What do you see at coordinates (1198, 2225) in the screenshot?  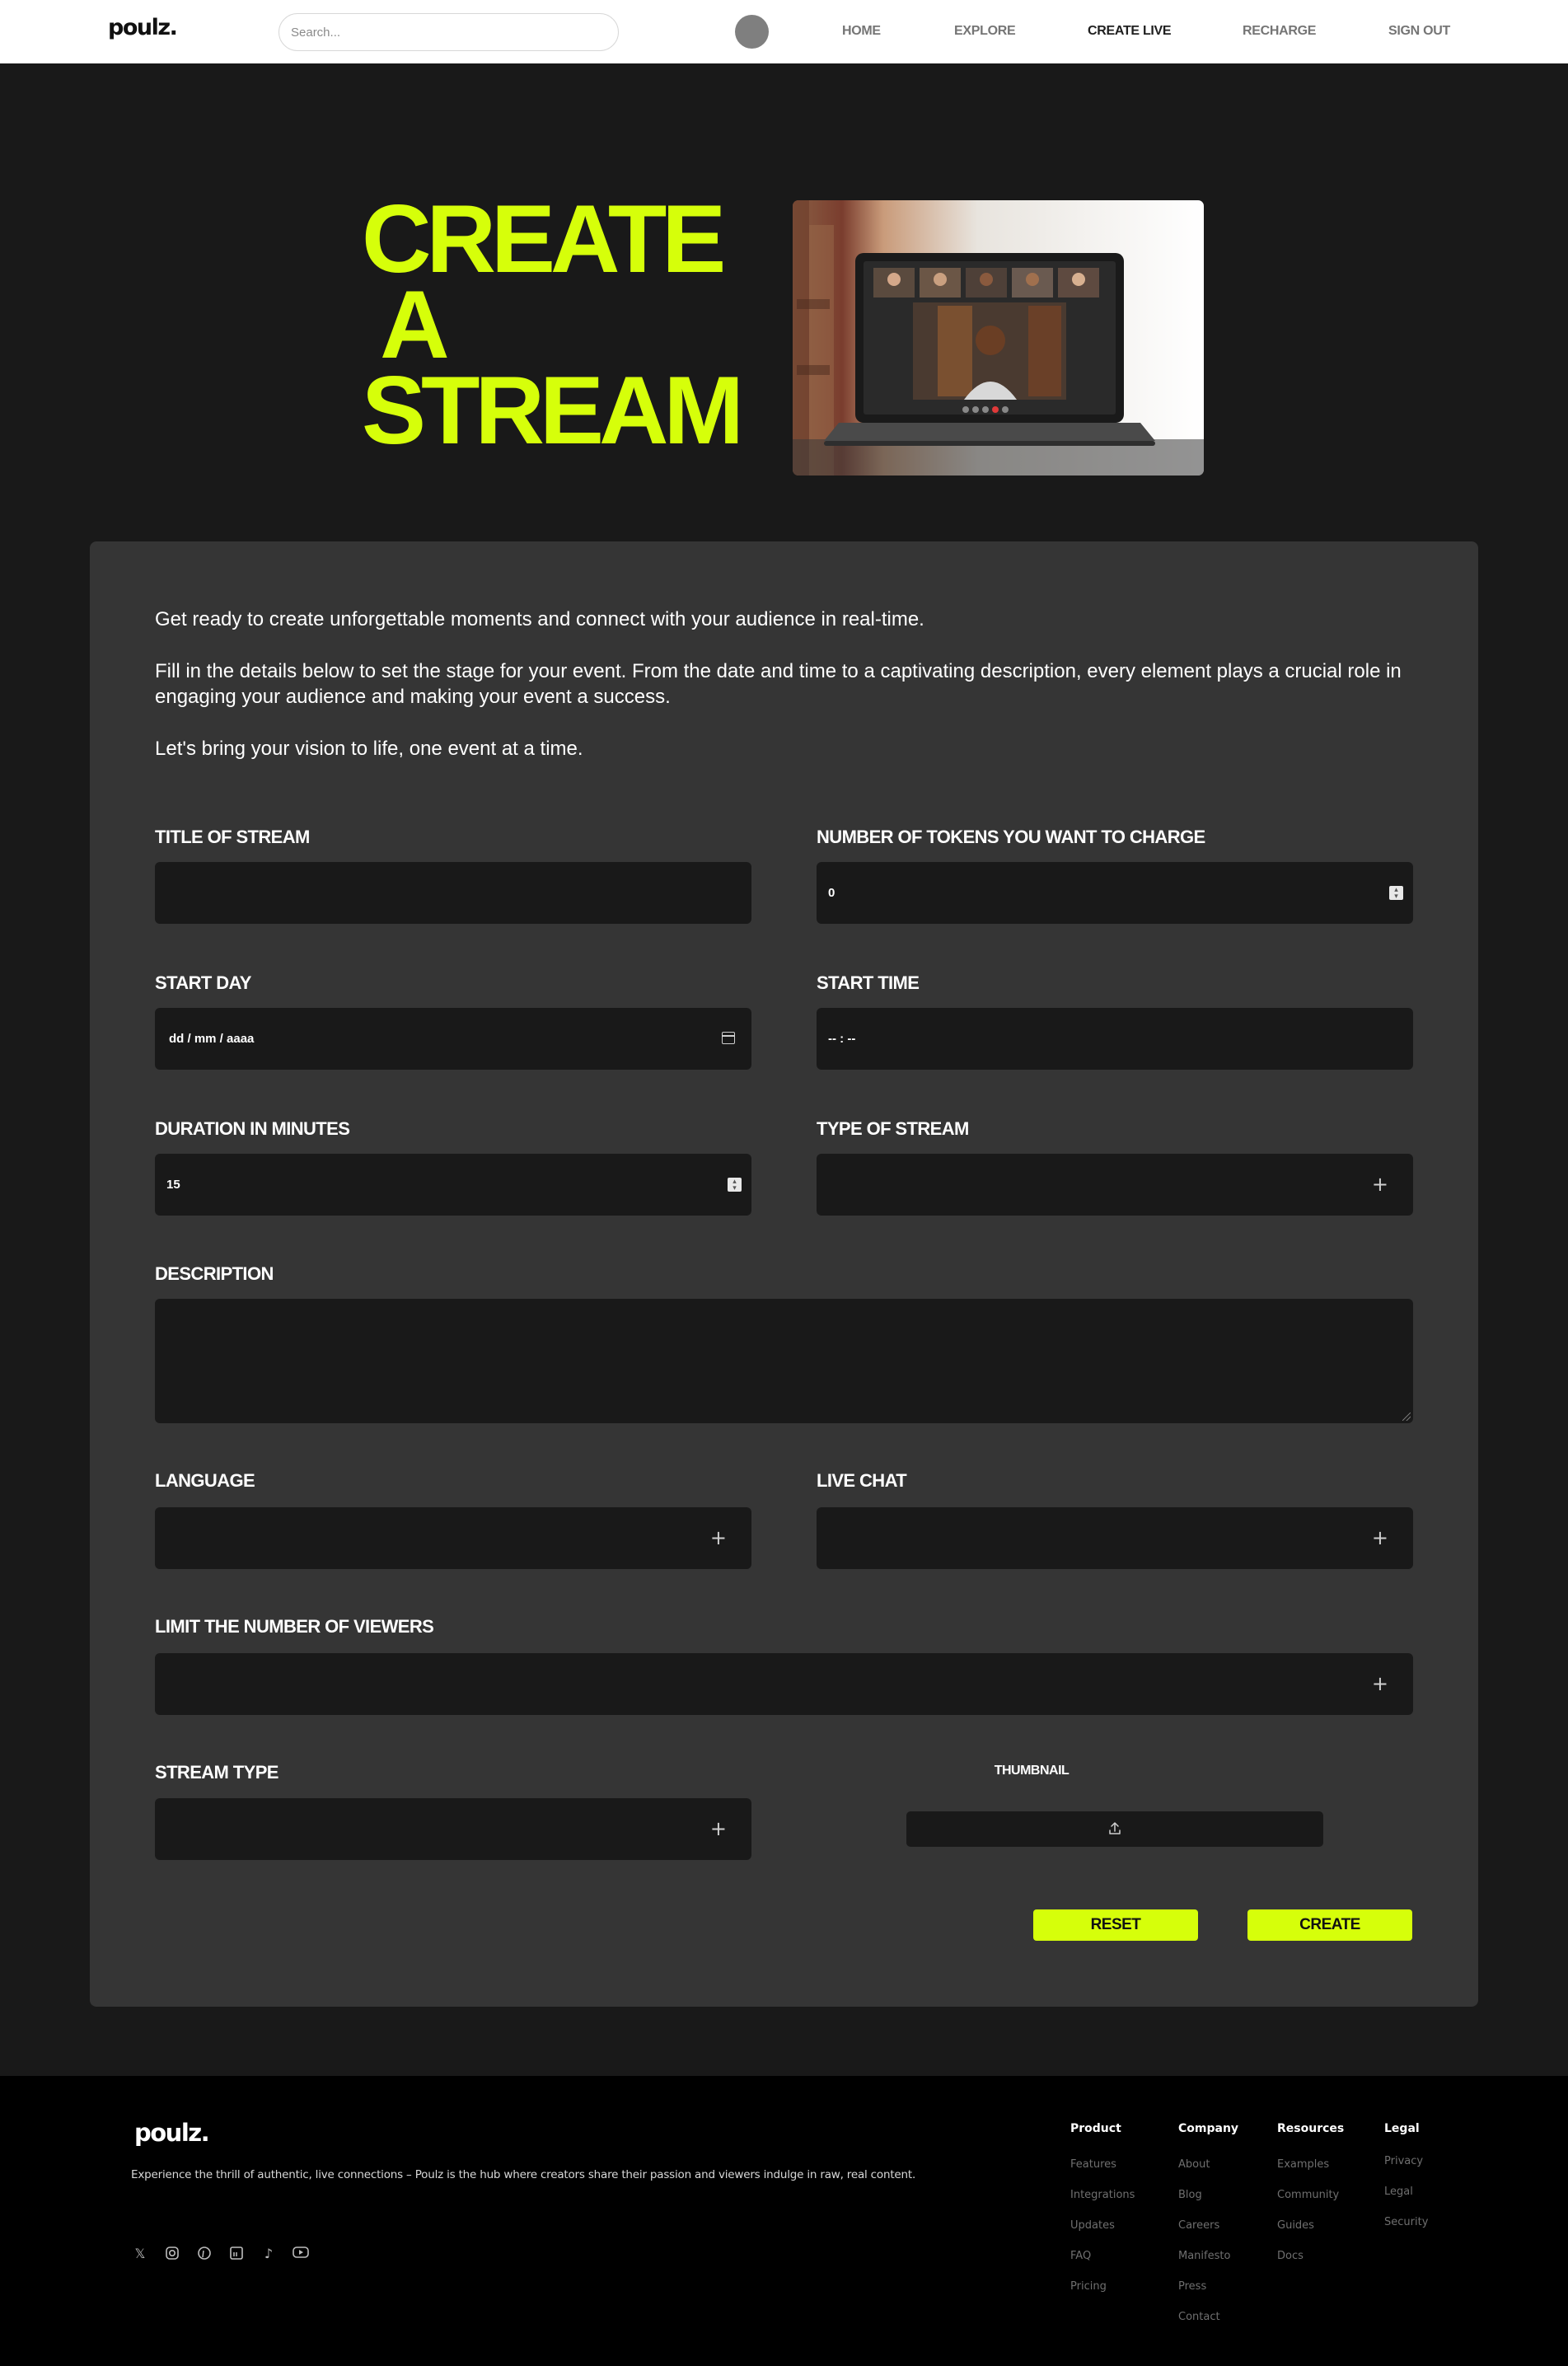 I see `footer-link-careers: Careers` at bounding box center [1198, 2225].